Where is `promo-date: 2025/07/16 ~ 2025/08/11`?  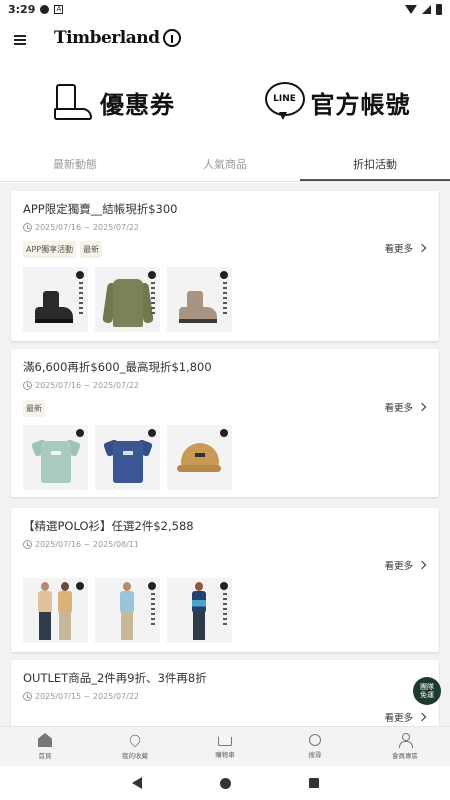 promo-date: 2025/07/16 ~ 2025/08/11 is located at coordinates (81, 544).